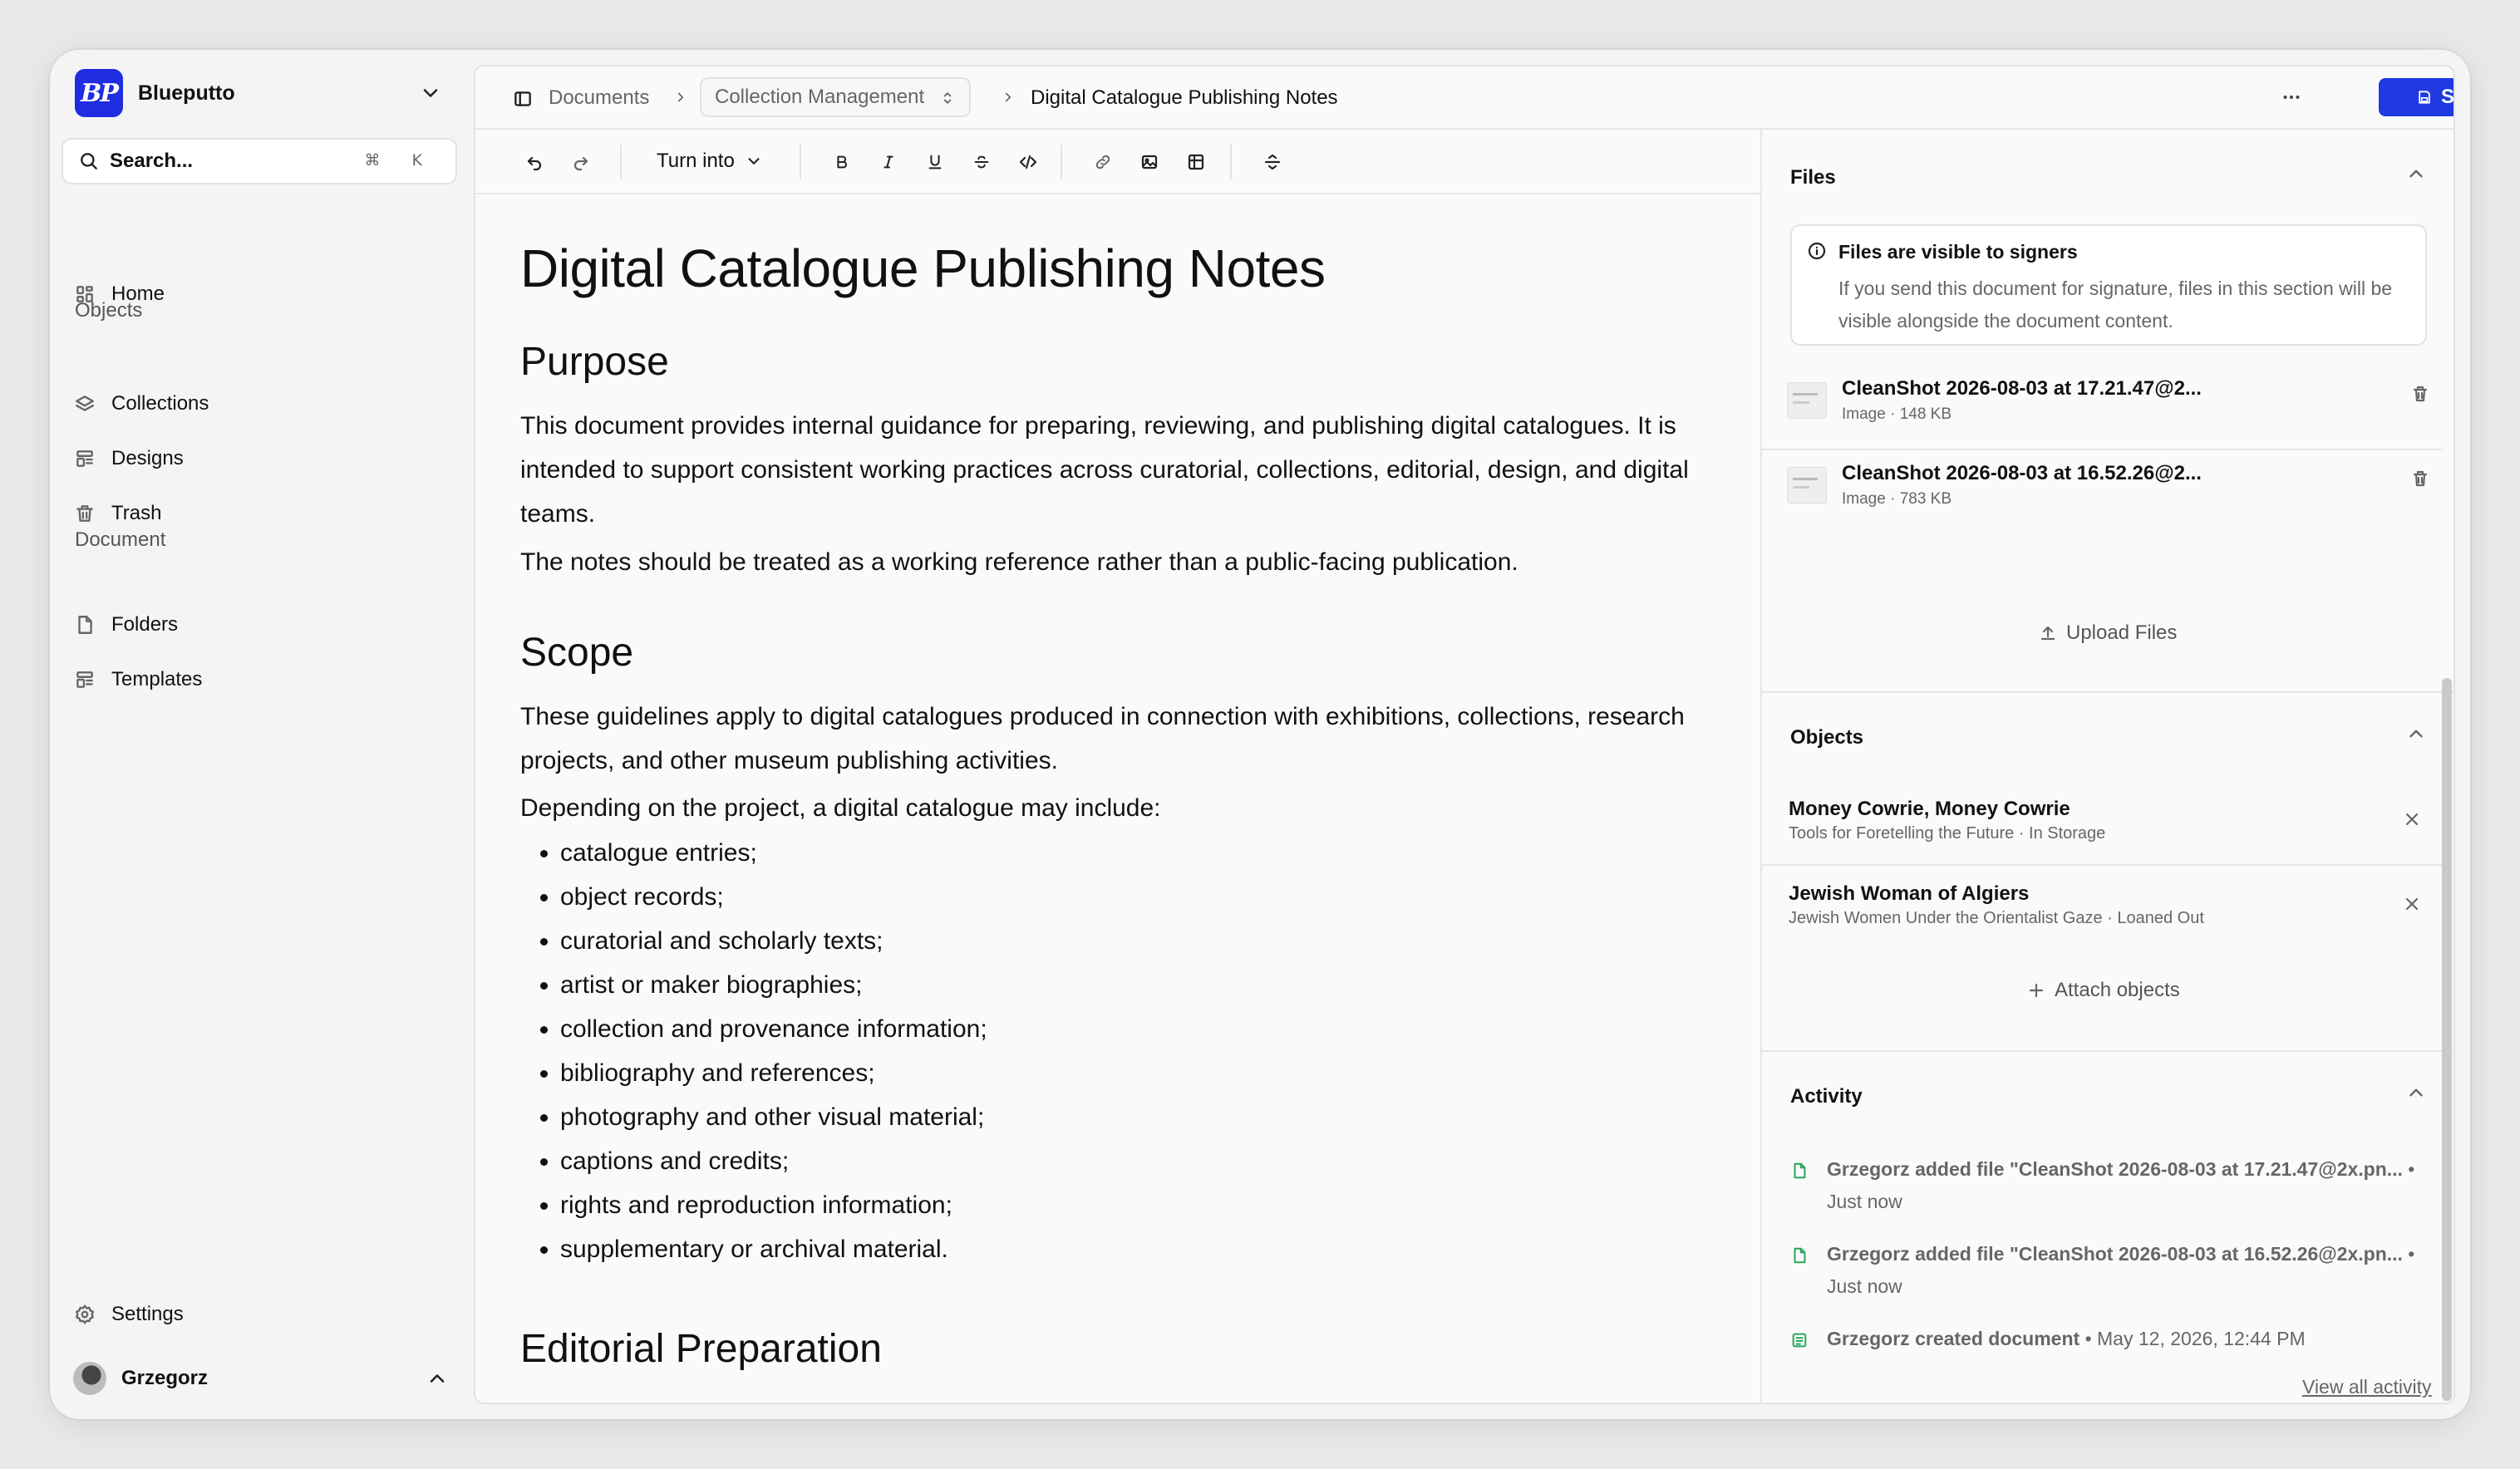 This screenshot has height=1469, width=2520. Describe the element at coordinates (773, 1161) in the screenshot. I see `list-item: captions and credits;` at that location.